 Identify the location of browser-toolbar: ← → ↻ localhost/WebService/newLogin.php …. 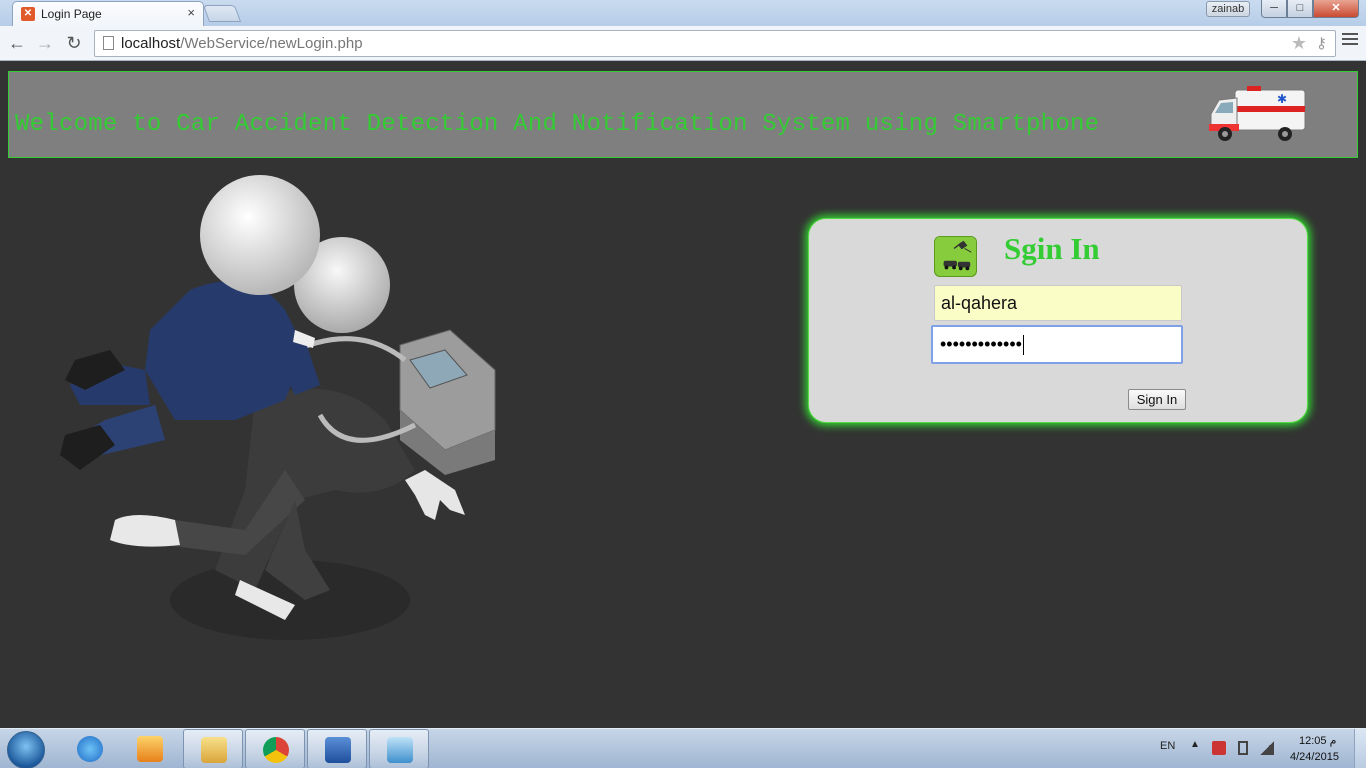
(683, 43).